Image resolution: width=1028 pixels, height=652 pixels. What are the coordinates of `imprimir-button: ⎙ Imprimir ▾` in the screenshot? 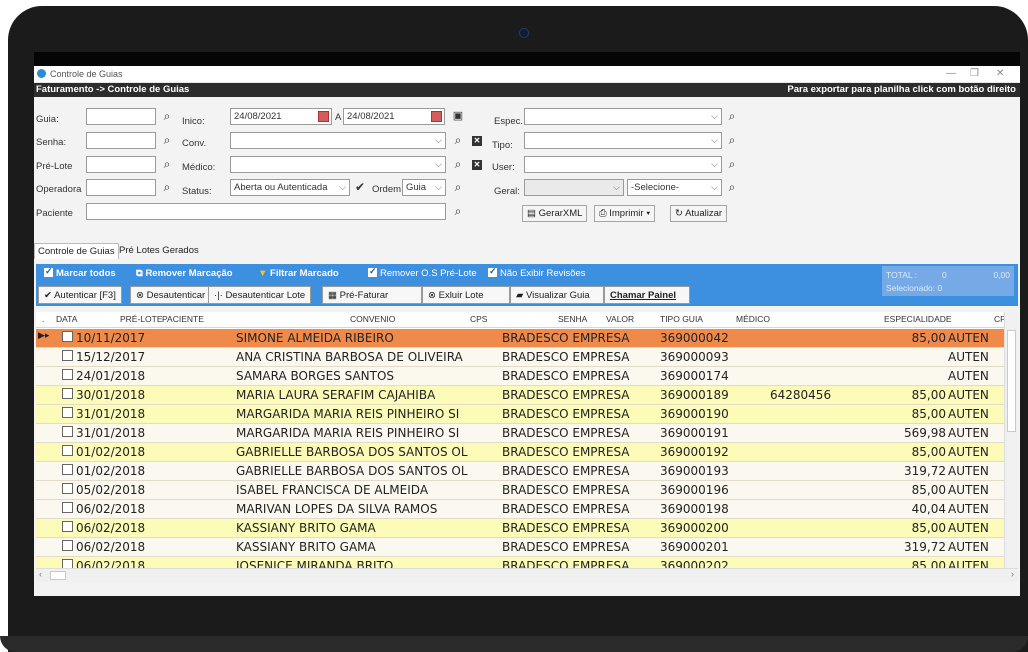 It's located at (625, 213).